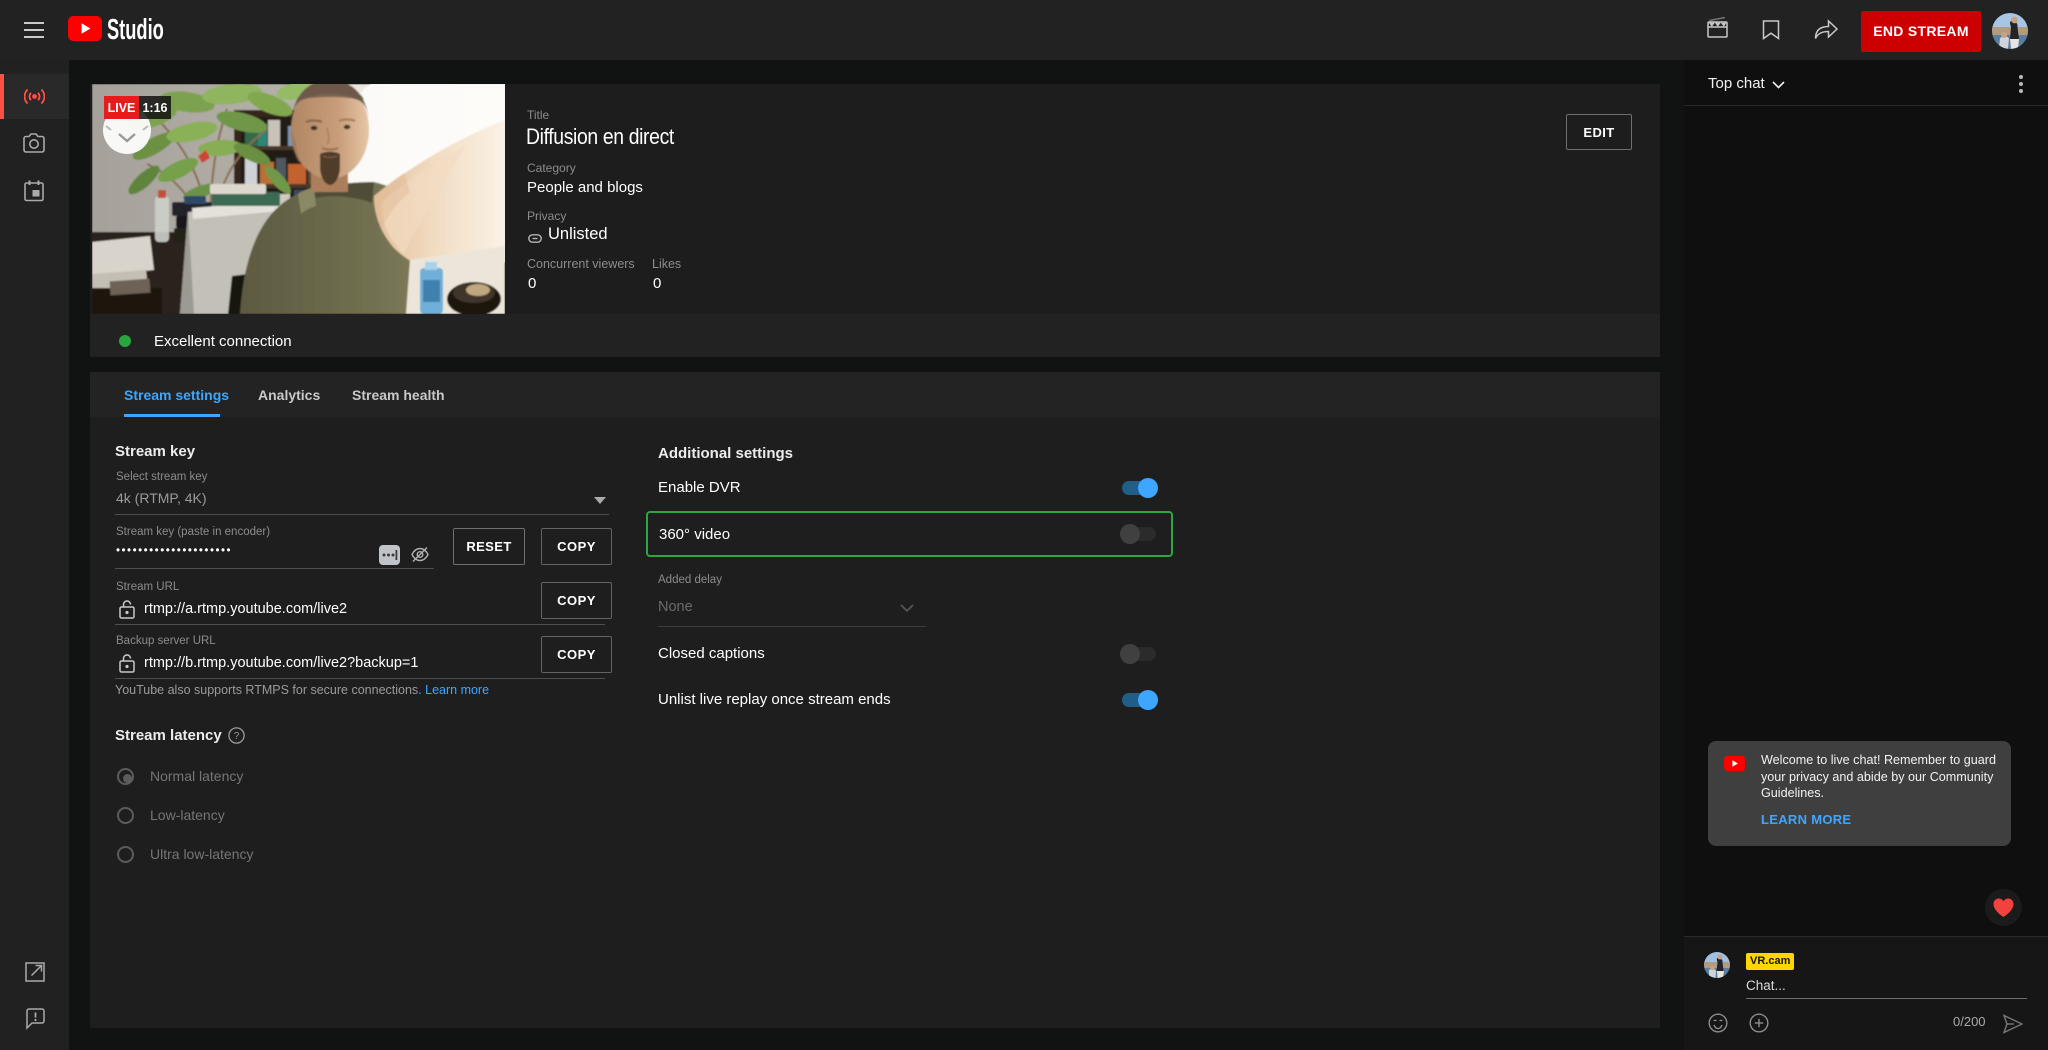 The width and height of the screenshot is (2048, 1050). What do you see at coordinates (122, 108) in the screenshot?
I see `svg-text: LIVE` at bounding box center [122, 108].